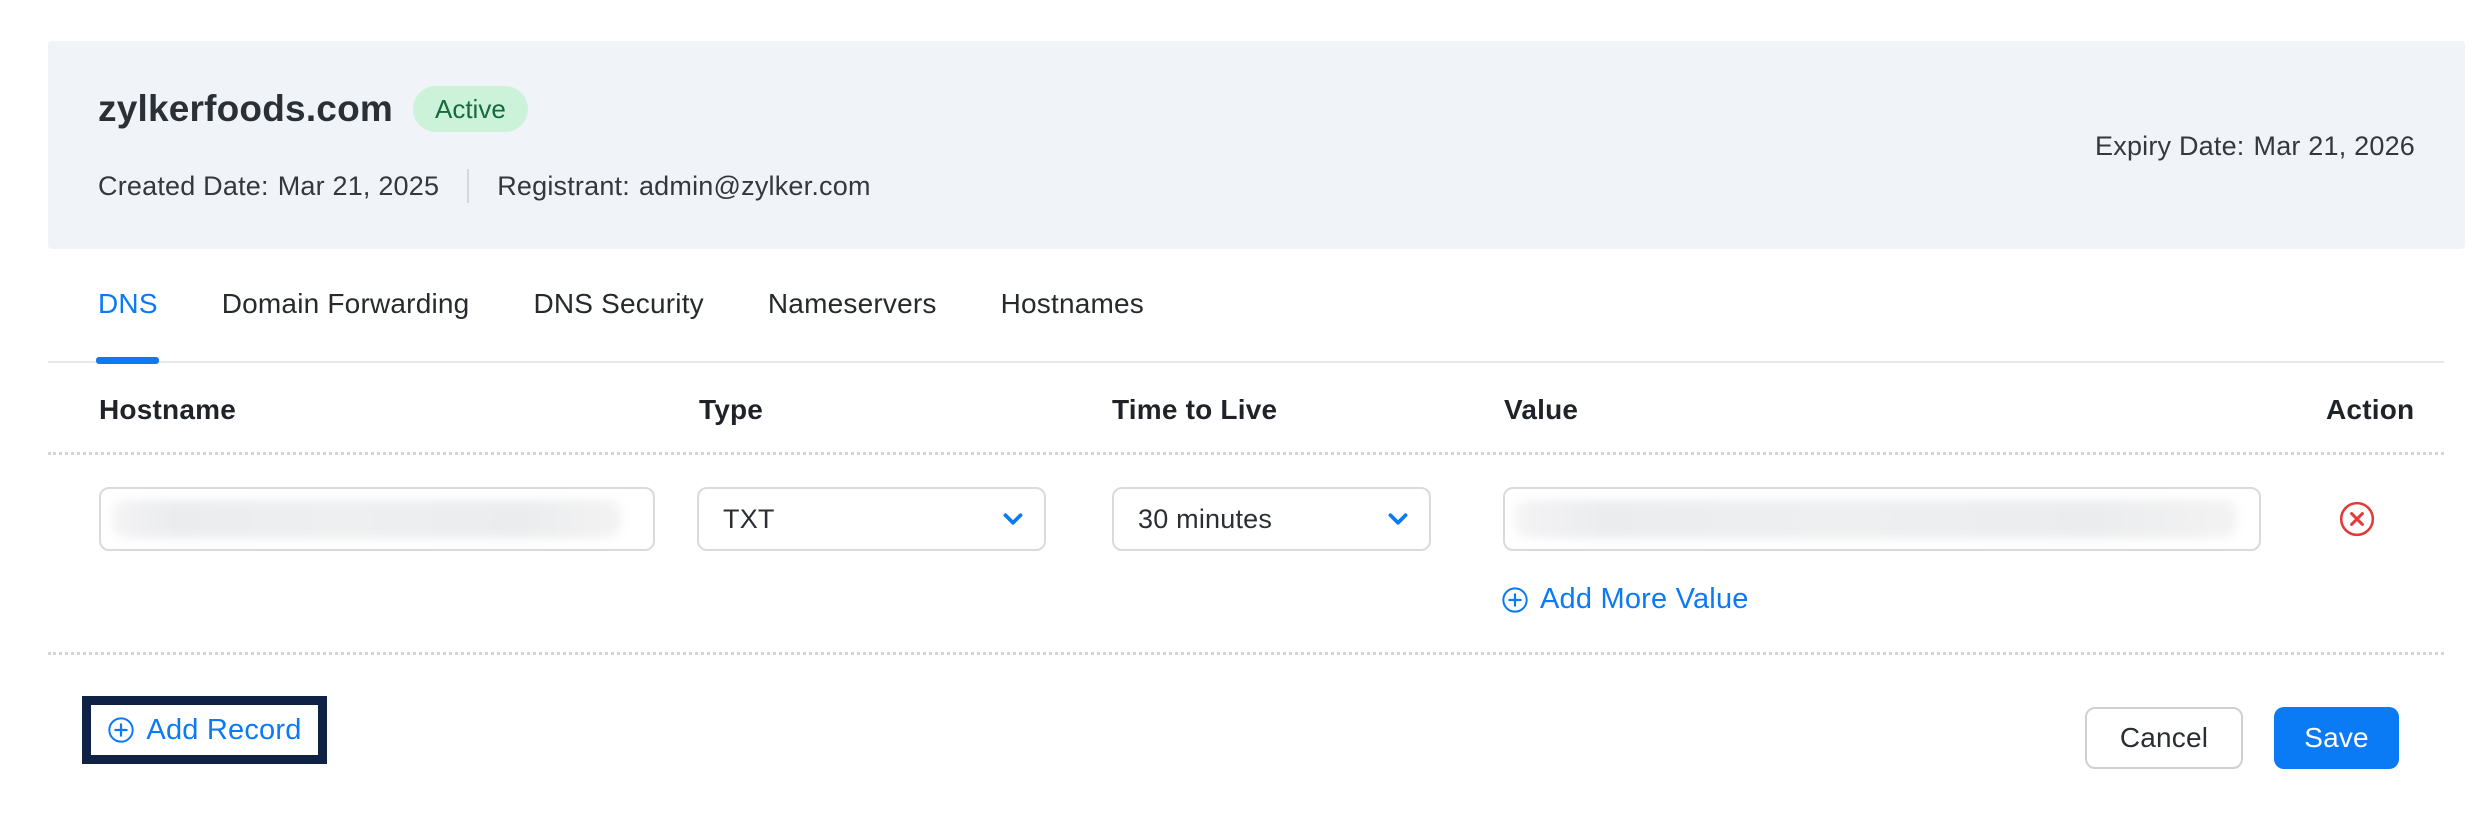 The image size is (2492, 840). I want to click on save-button: Save, so click(2336, 738).